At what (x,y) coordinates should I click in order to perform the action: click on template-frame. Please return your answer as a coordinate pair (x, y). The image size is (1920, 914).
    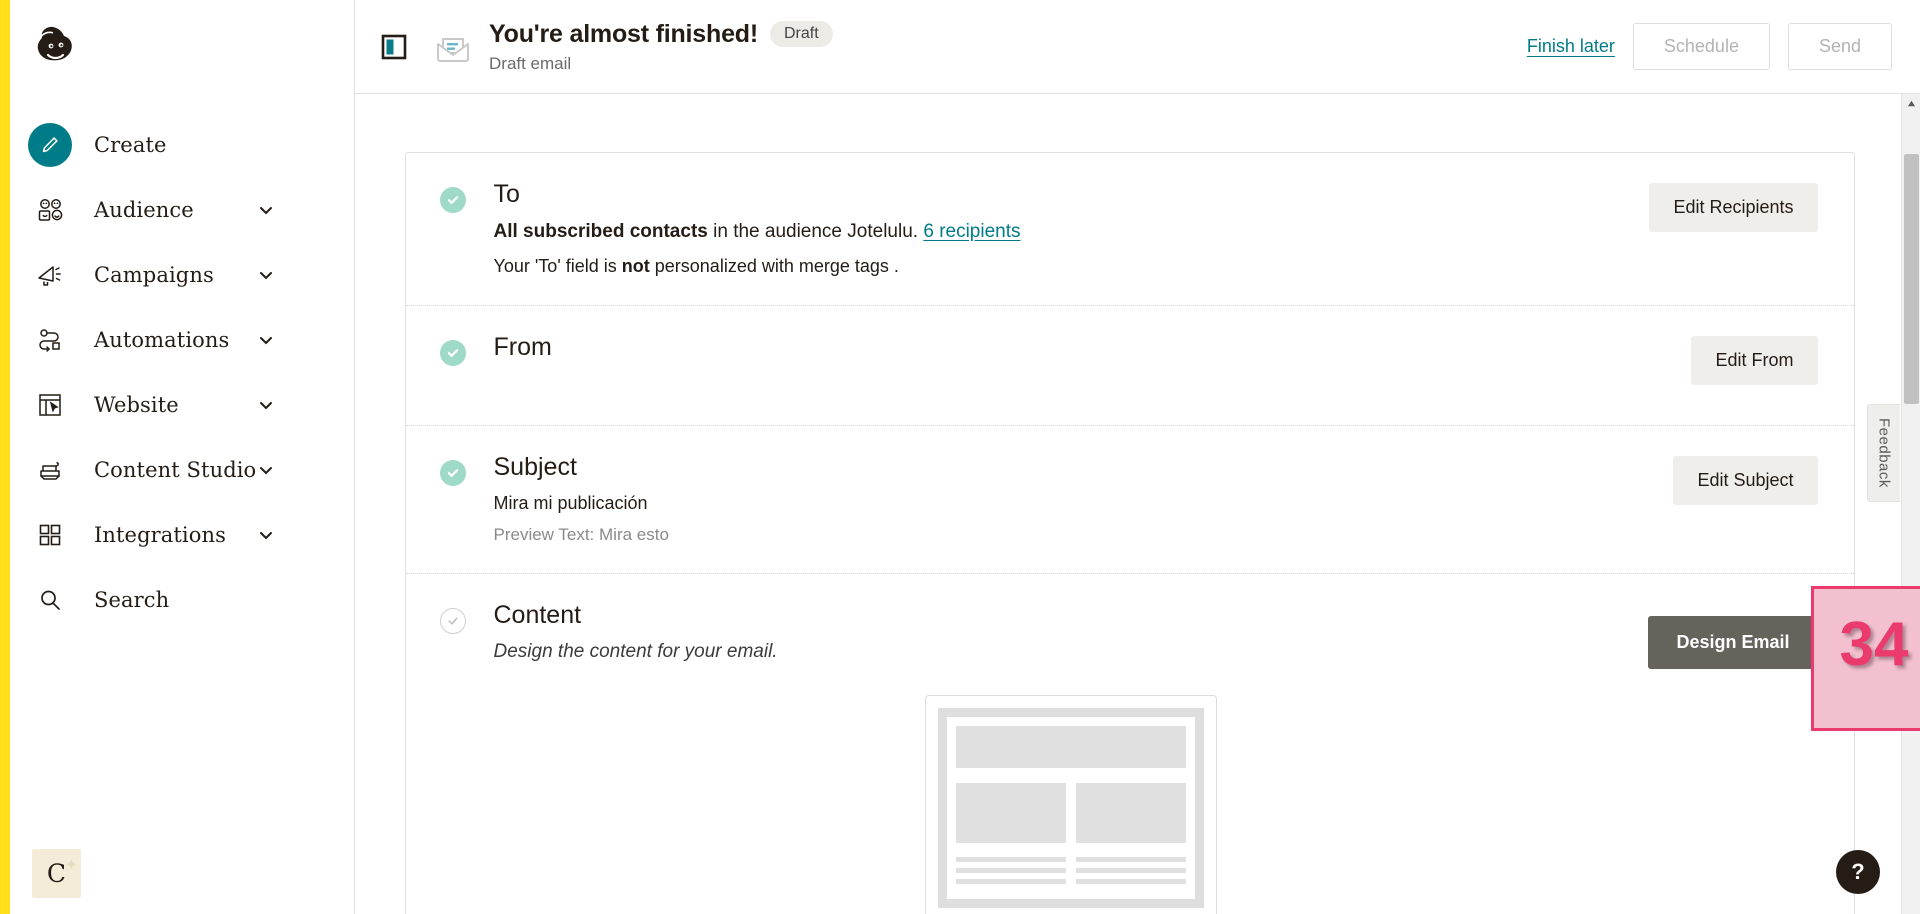
    Looking at the image, I should click on (1070, 807).